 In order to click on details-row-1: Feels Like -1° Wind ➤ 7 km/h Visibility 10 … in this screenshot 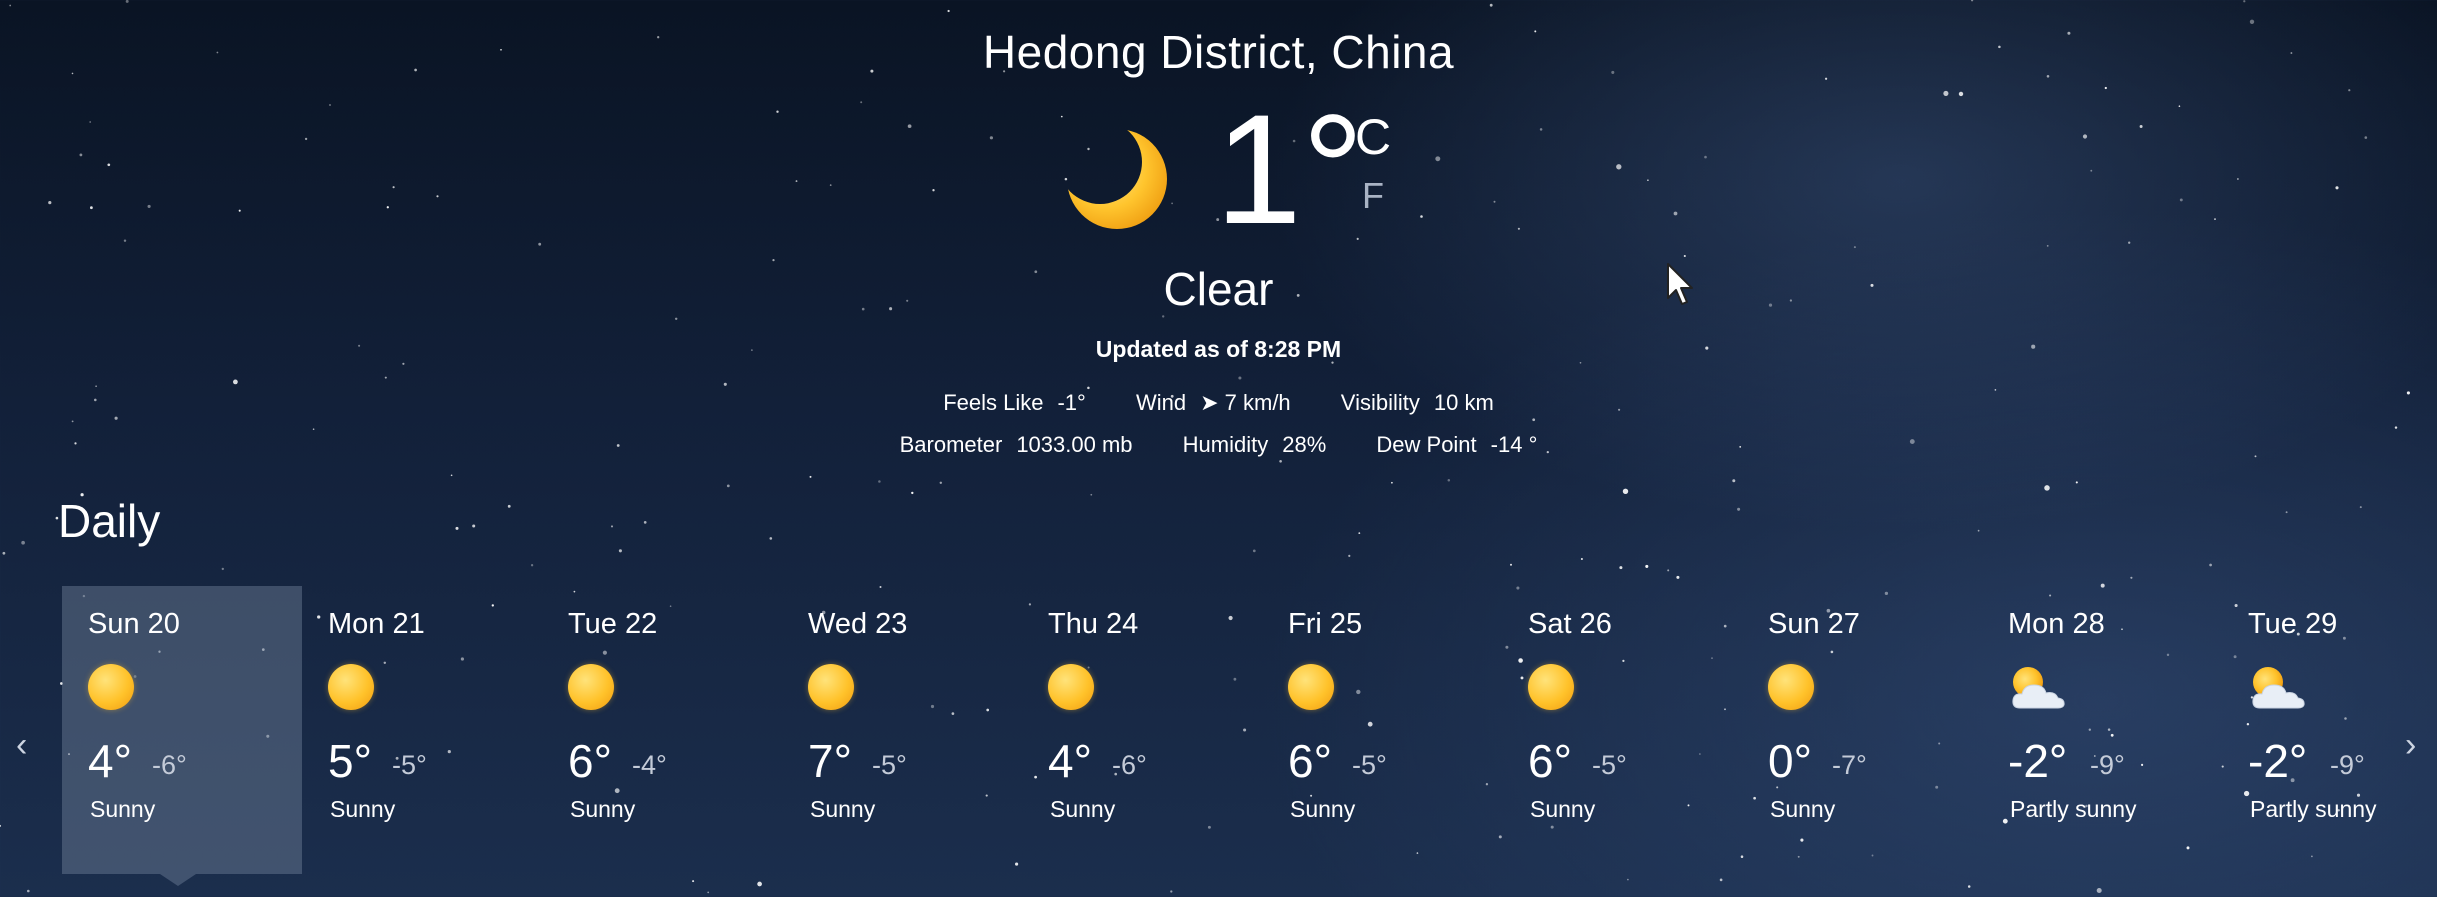, I will do `click(1218, 403)`.